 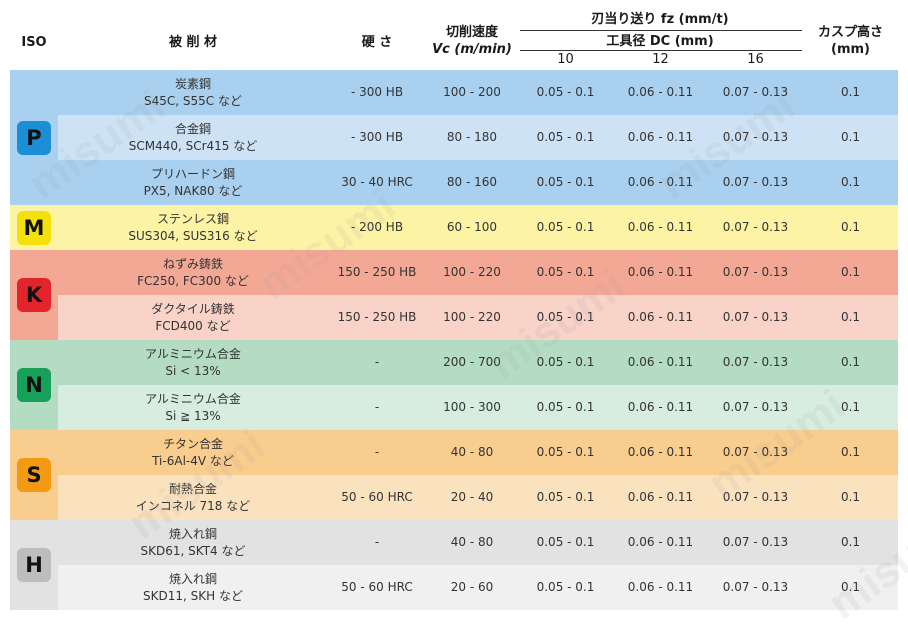 What do you see at coordinates (34, 475) in the screenshot?
I see `iso-badge-s: S` at bounding box center [34, 475].